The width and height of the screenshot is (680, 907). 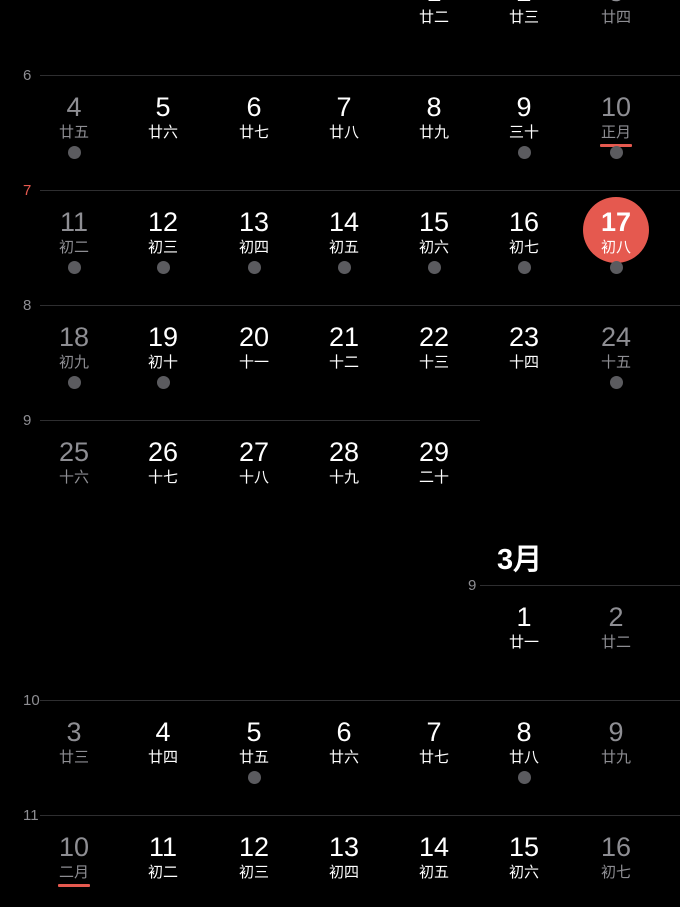 I want to click on lunar-date: 廿七, so click(x=253, y=132).